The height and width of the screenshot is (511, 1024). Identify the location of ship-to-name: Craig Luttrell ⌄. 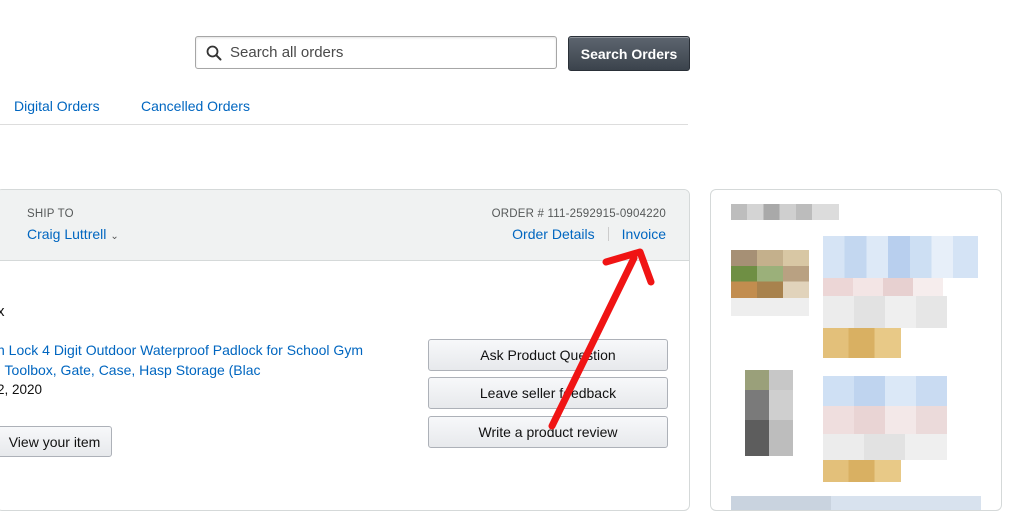
(73, 234).